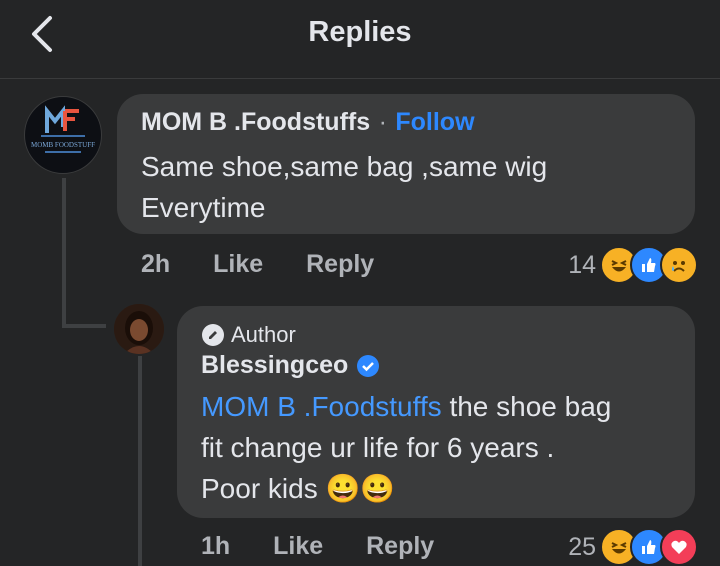 This screenshot has width=720, height=566. I want to click on comment-text-line: Same shoe,same bag ,same wig, so click(344, 166).